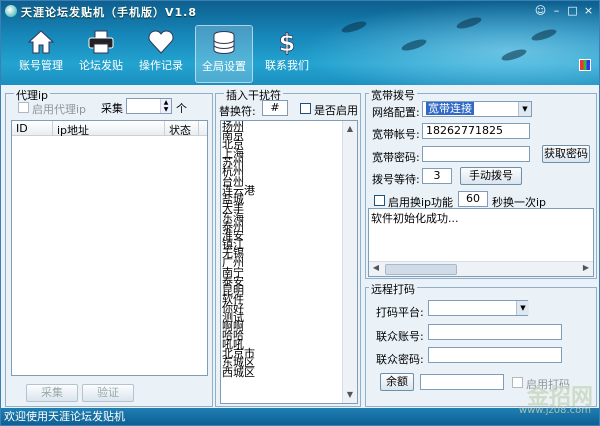 The width and height of the screenshot is (600, 426). What do you see at coordinates (59, 109) in the screenshot?
I see `enable-proxy-label: 启用代理ip` at bounding box center [59, 109].